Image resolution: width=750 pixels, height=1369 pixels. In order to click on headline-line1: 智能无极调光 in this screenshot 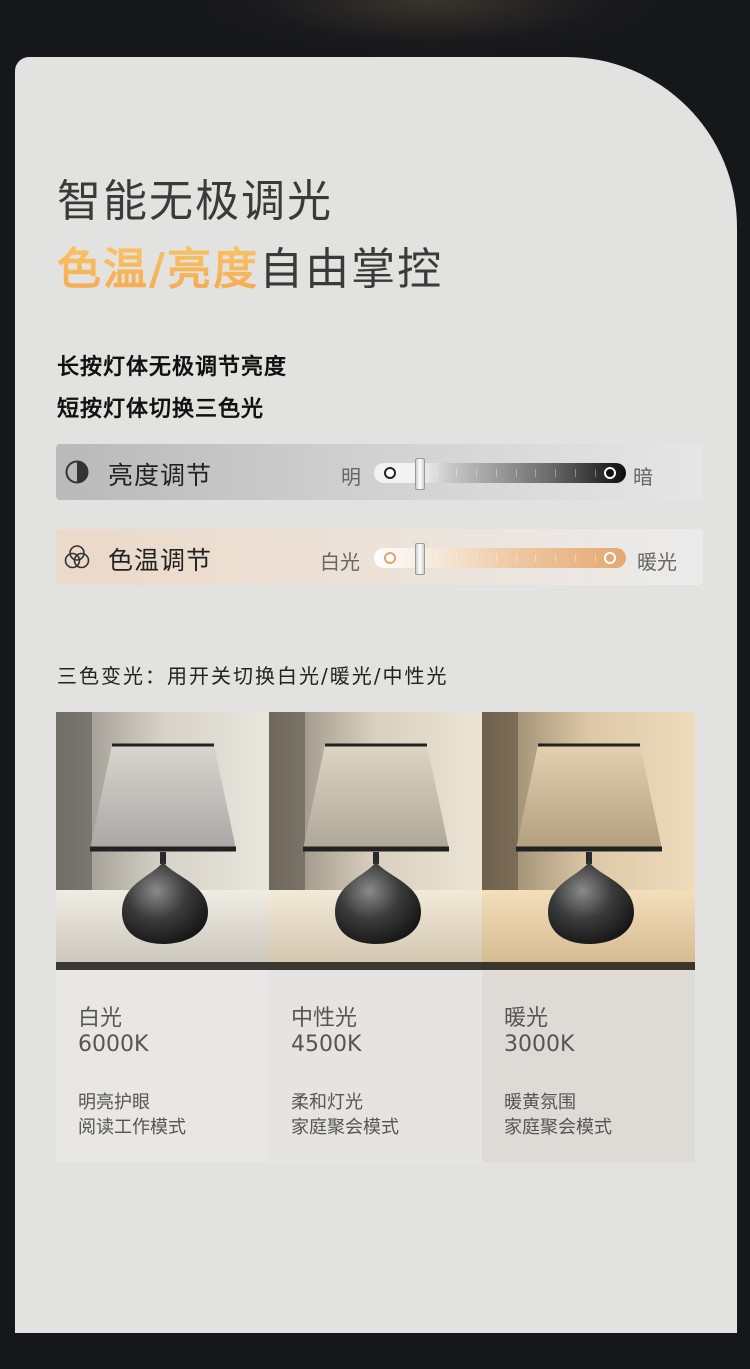, I will do `click(195, 201)`.